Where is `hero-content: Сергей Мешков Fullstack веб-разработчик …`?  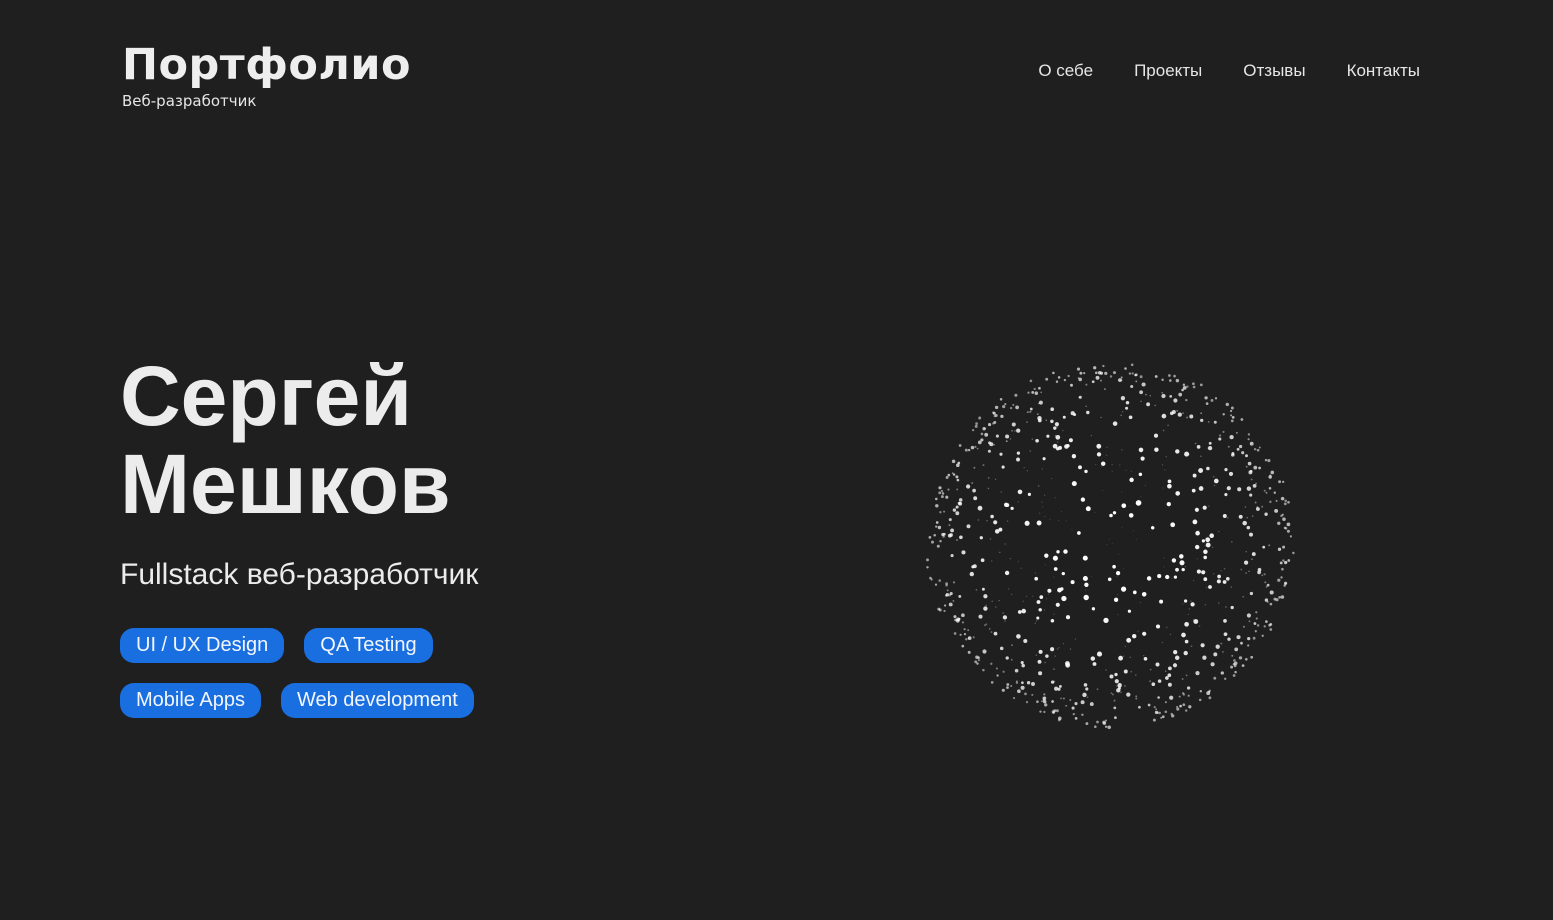 hero-content: Сергей Мешков Fullstack веб-разработчик … is located at coordinates (400, 535).